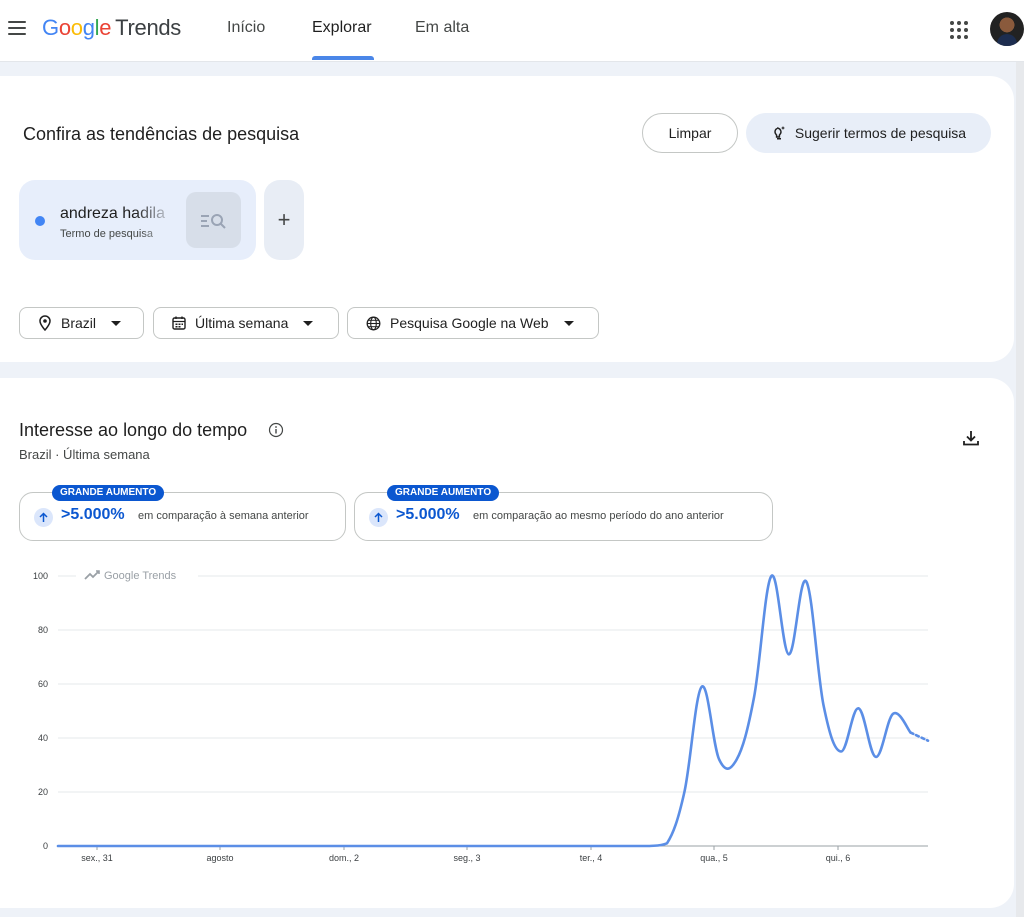  I want to click on location-pin-icon, so click(45, 323).